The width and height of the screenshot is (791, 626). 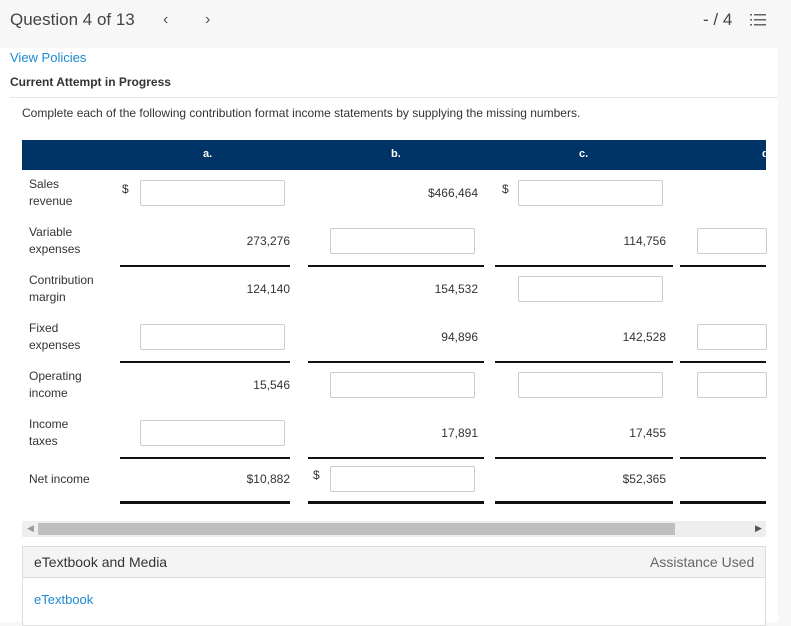 I want to click on row-label: Income taxes, so click(x=49, y=432).